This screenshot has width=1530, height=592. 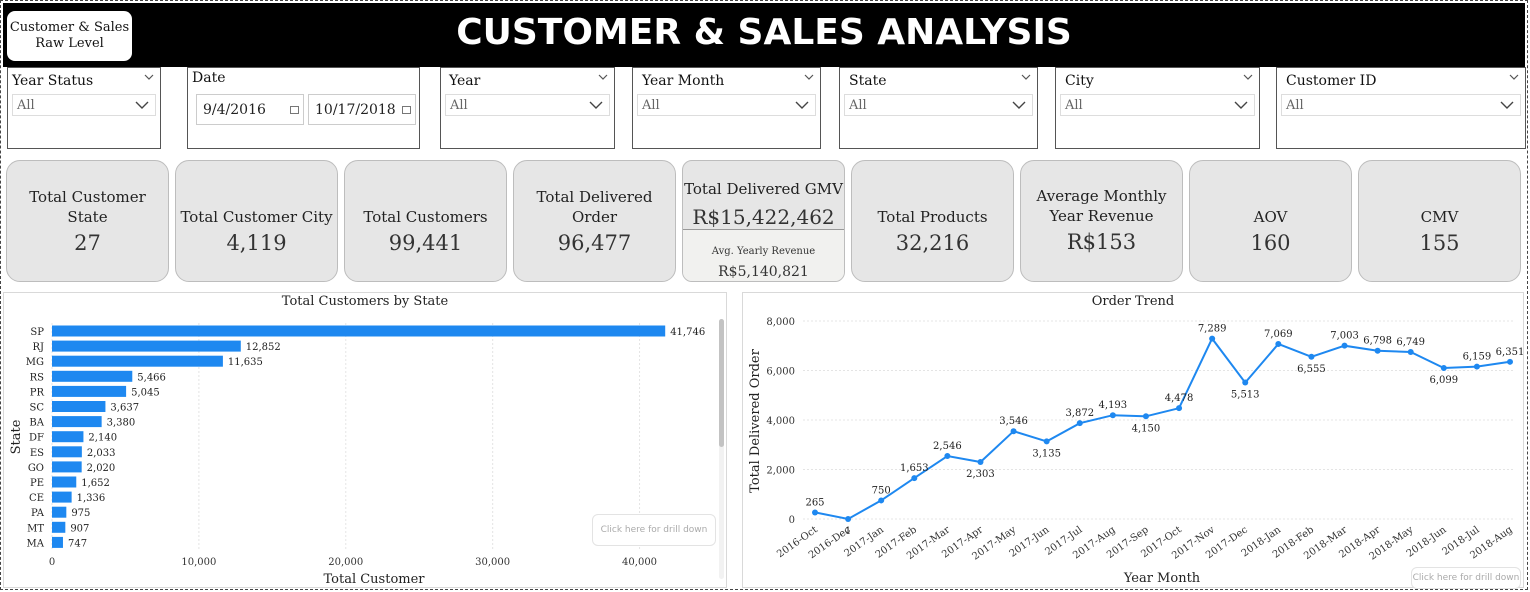 What do you see at coordinates (1113, 405) in the screenshot?
I see `order-trend-data-label: 4,193` at bounding box center [1113, 405].